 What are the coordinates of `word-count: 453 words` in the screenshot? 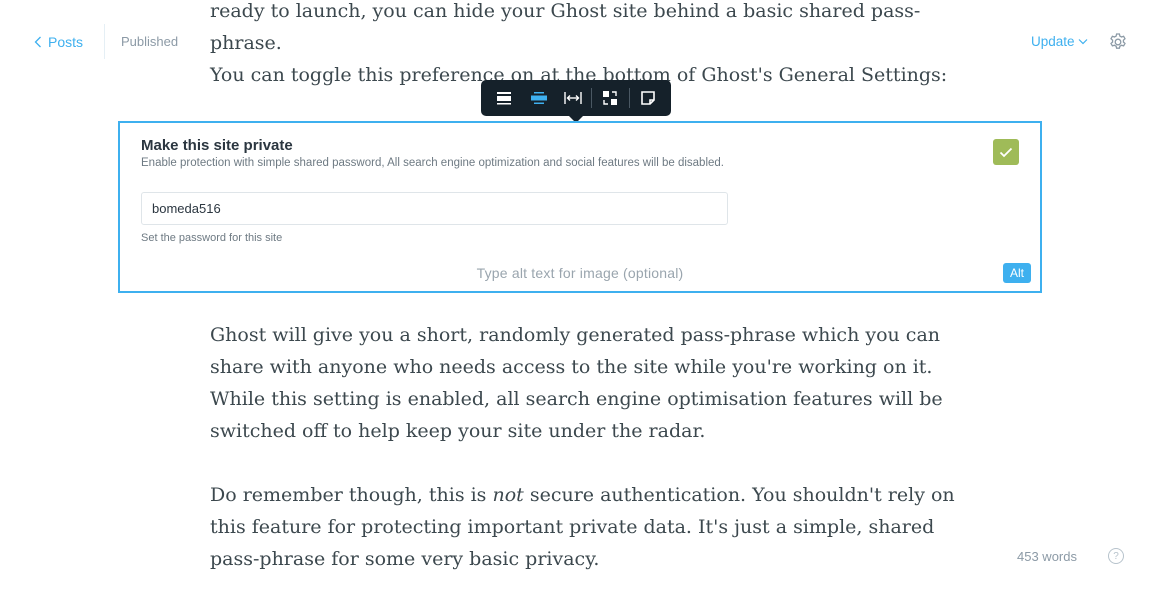 It's located at (1047, 556).